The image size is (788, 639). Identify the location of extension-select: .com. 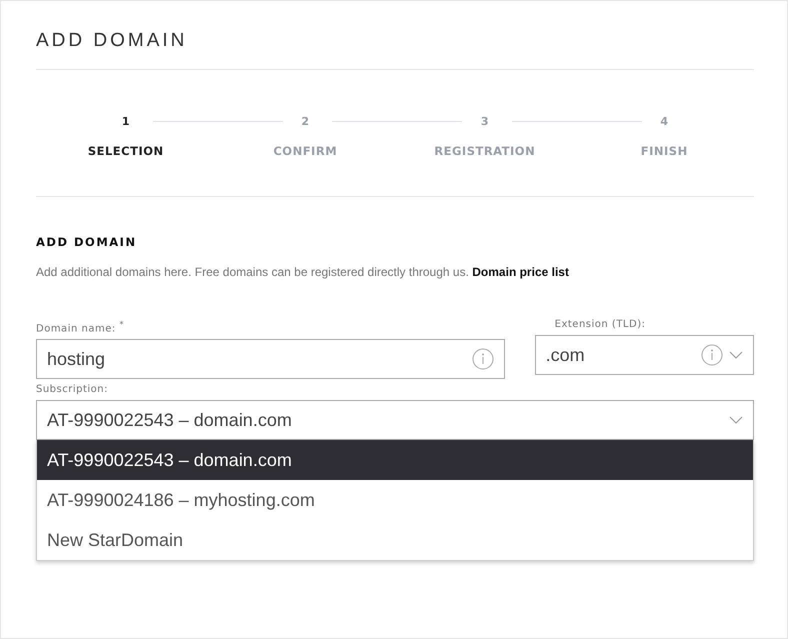
(644, 355).